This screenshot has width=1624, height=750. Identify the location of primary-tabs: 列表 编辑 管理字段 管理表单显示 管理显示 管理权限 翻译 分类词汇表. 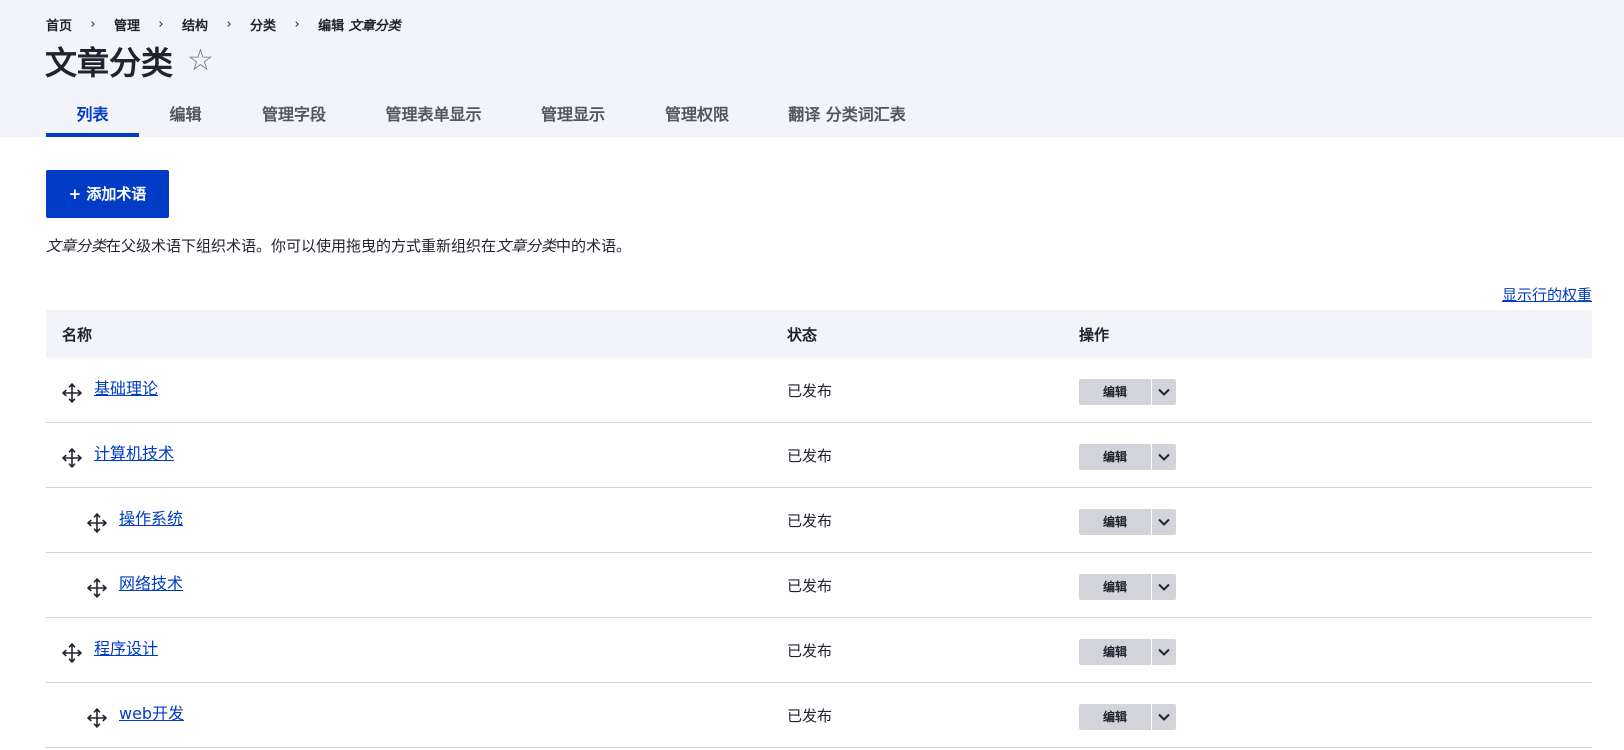
(490, 115).